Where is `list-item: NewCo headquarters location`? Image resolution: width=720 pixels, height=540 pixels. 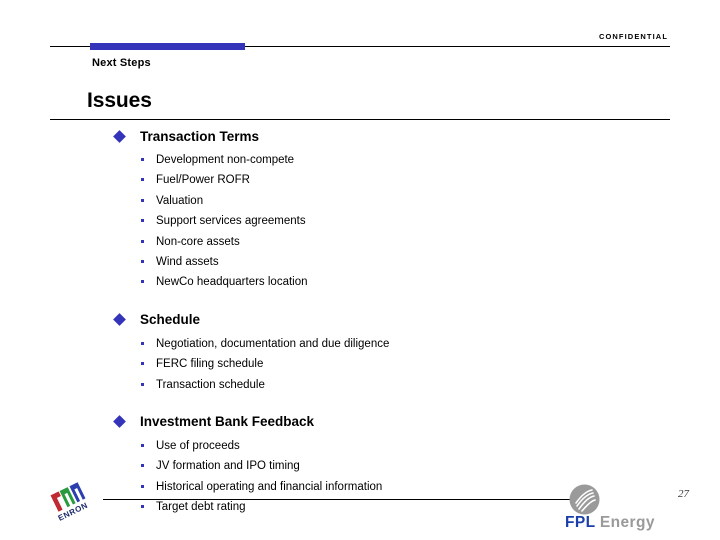 list-item: NewCo headquarters location is located at coordinates (430, 282).